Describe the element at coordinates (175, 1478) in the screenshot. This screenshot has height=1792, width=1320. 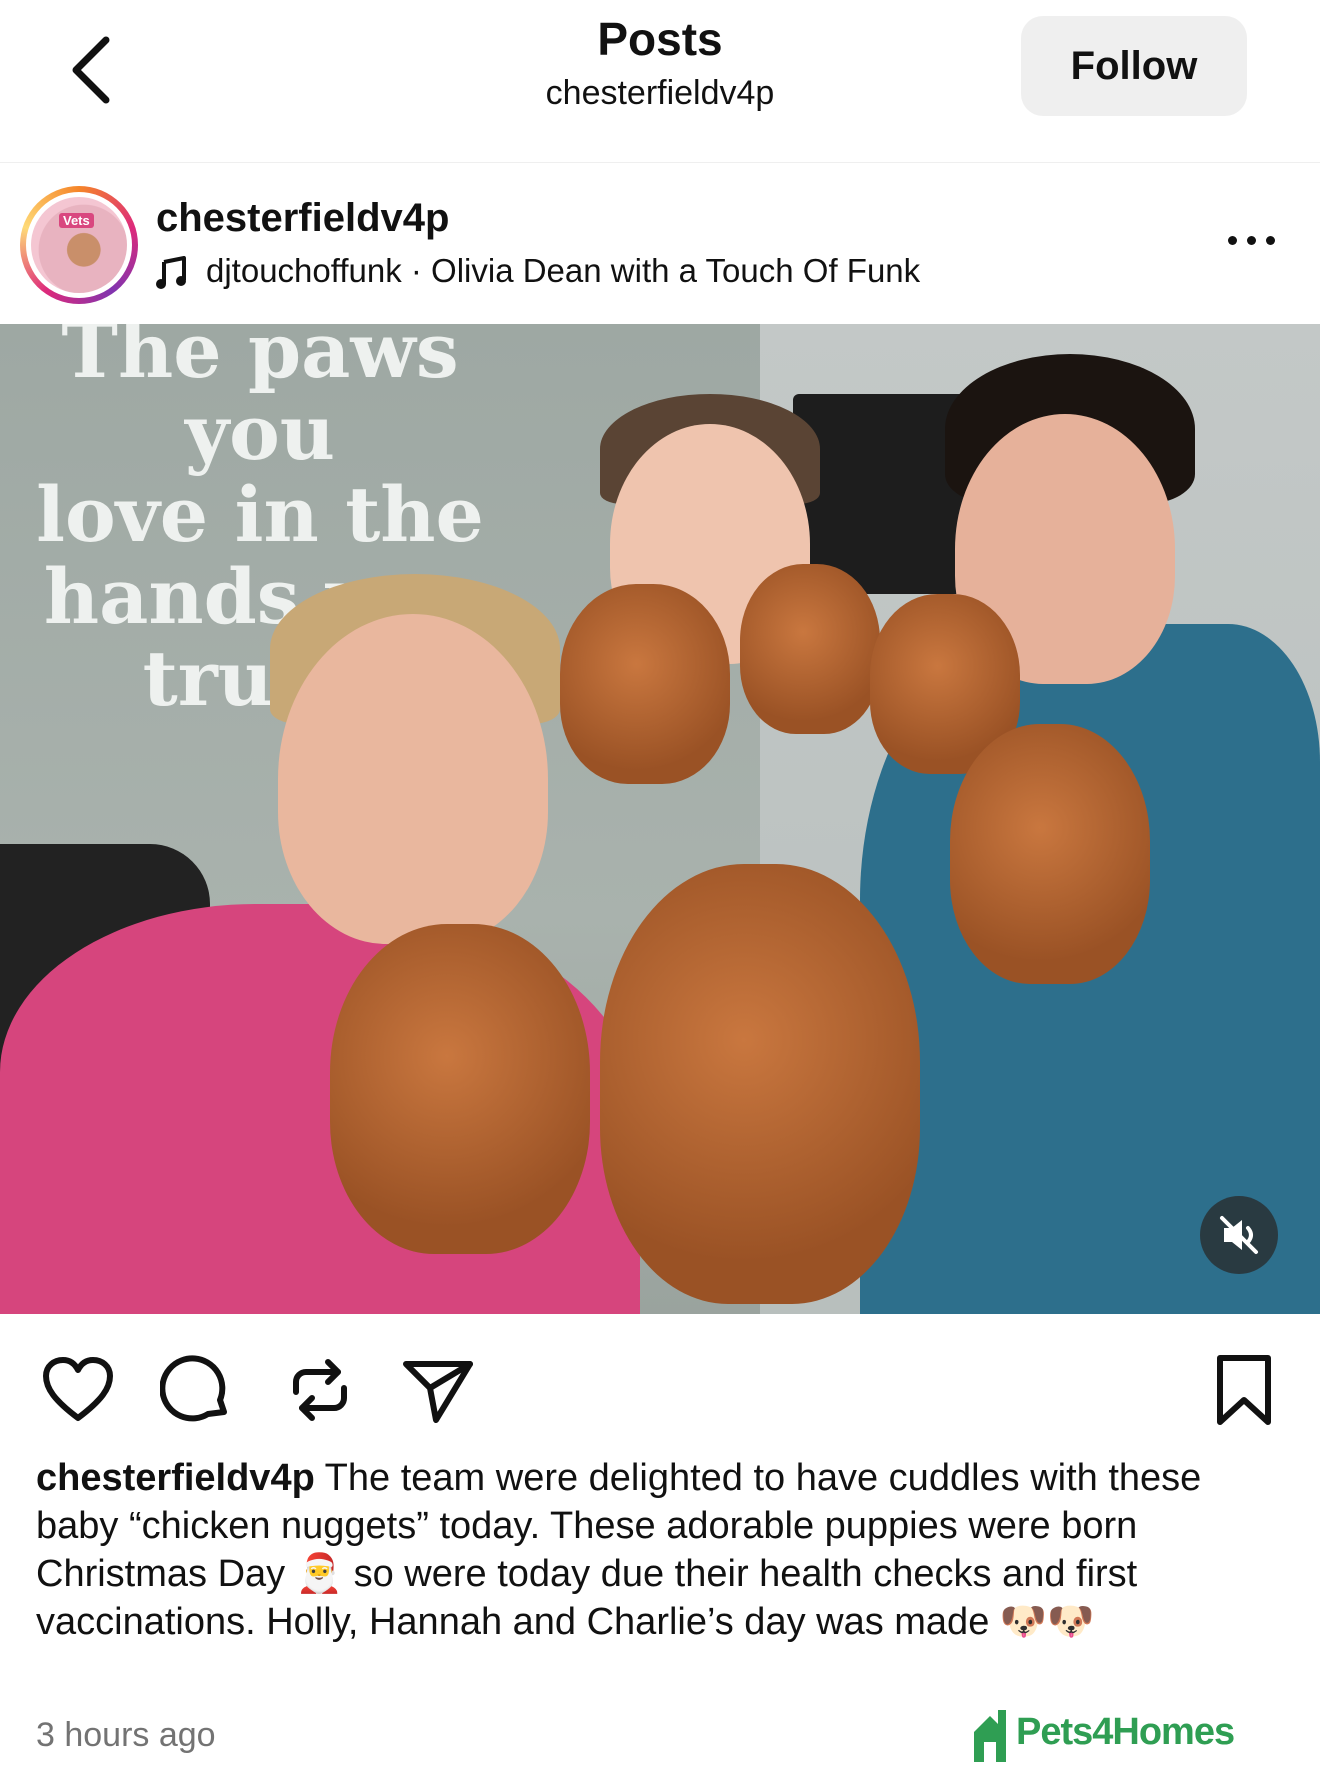
I see `caption-username: chesterfieldv4p` at that location.